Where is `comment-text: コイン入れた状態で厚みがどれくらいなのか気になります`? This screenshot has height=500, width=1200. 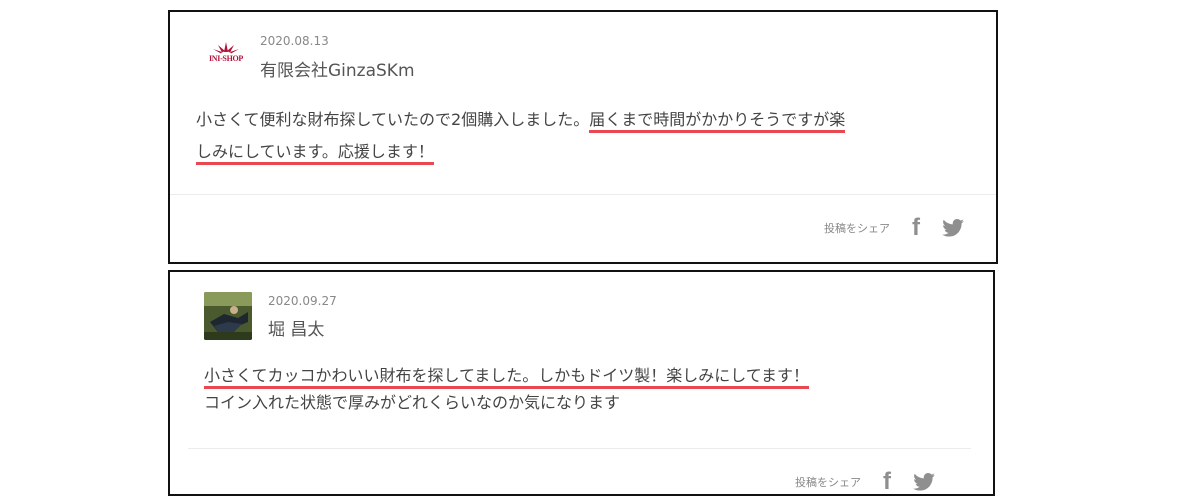 comment-text: コイン入れた状態で厚みがどれくらいなのか気になります is located at coordinates (412, 402).